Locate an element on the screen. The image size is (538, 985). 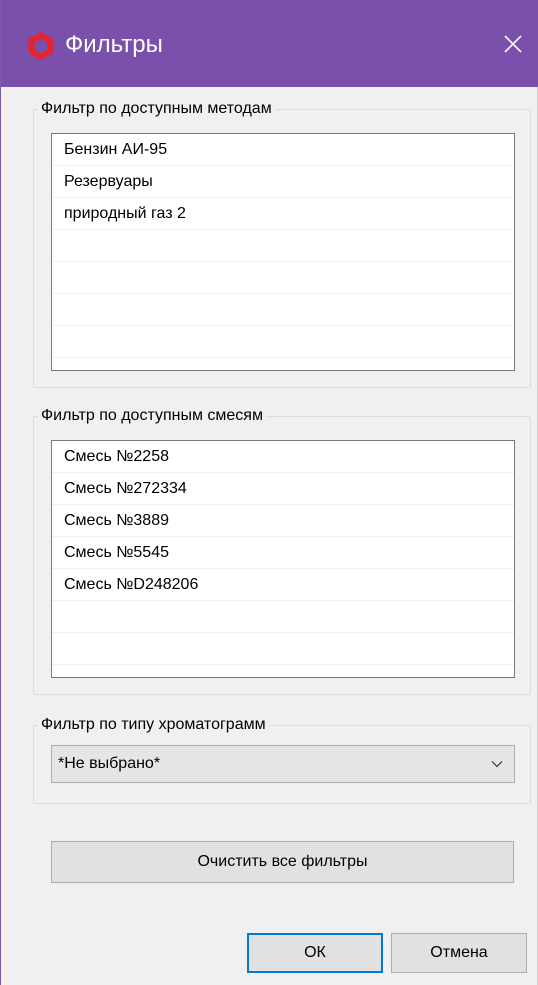
close-button is located at coordinates (513, 44).